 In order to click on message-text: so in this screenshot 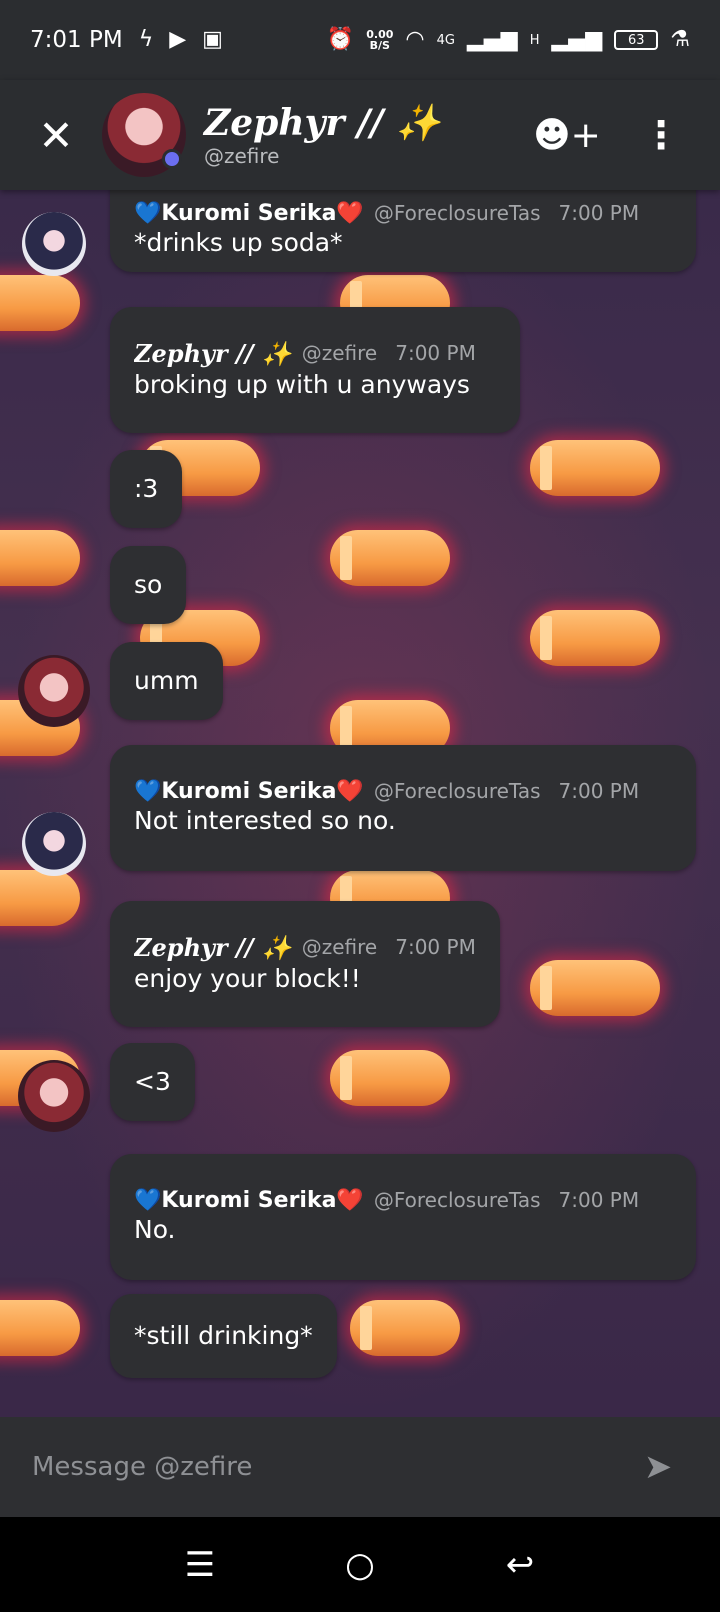, I will do `click(148, 584)`.